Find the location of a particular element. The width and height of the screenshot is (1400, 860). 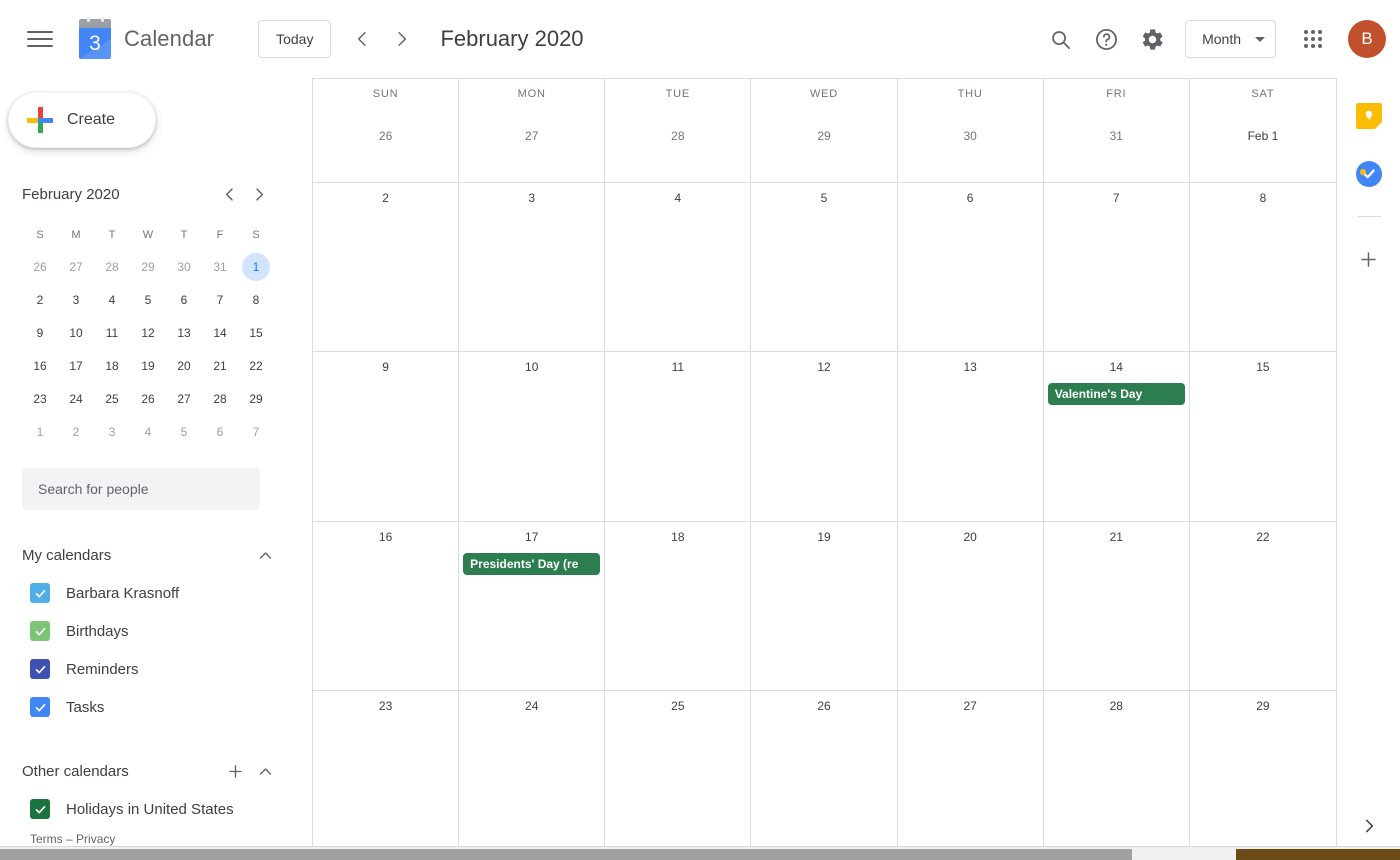

day-cell: 18 is located at coordinates (678, 606).